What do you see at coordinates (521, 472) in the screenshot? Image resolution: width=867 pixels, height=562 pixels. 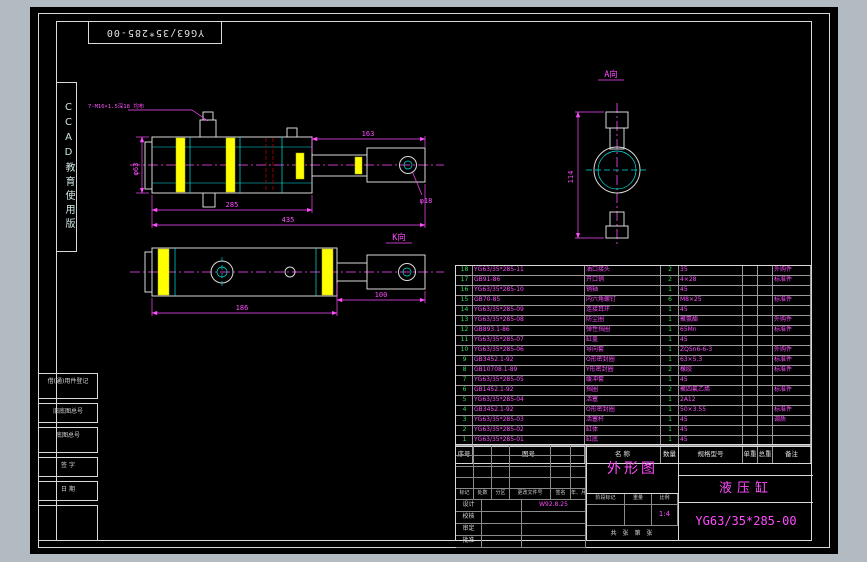 I see `revision-row` at bounding box center [521, 472].